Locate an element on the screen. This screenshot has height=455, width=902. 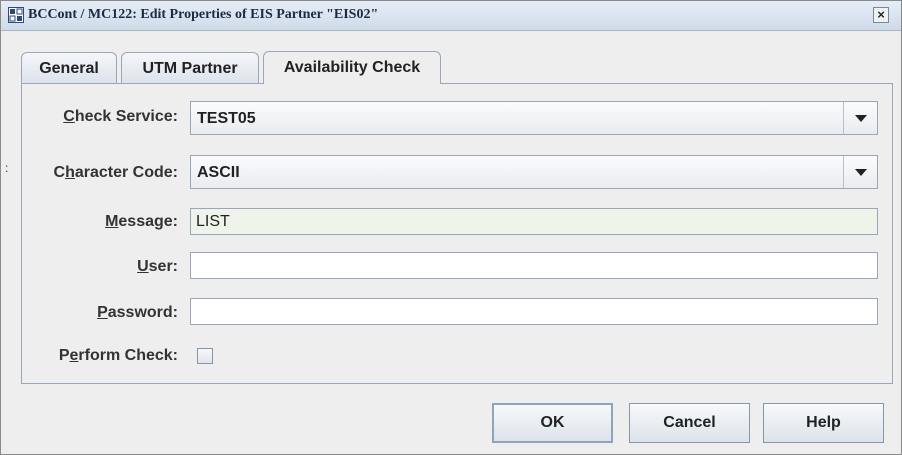
app-icon is located at coordinates (16, 15).